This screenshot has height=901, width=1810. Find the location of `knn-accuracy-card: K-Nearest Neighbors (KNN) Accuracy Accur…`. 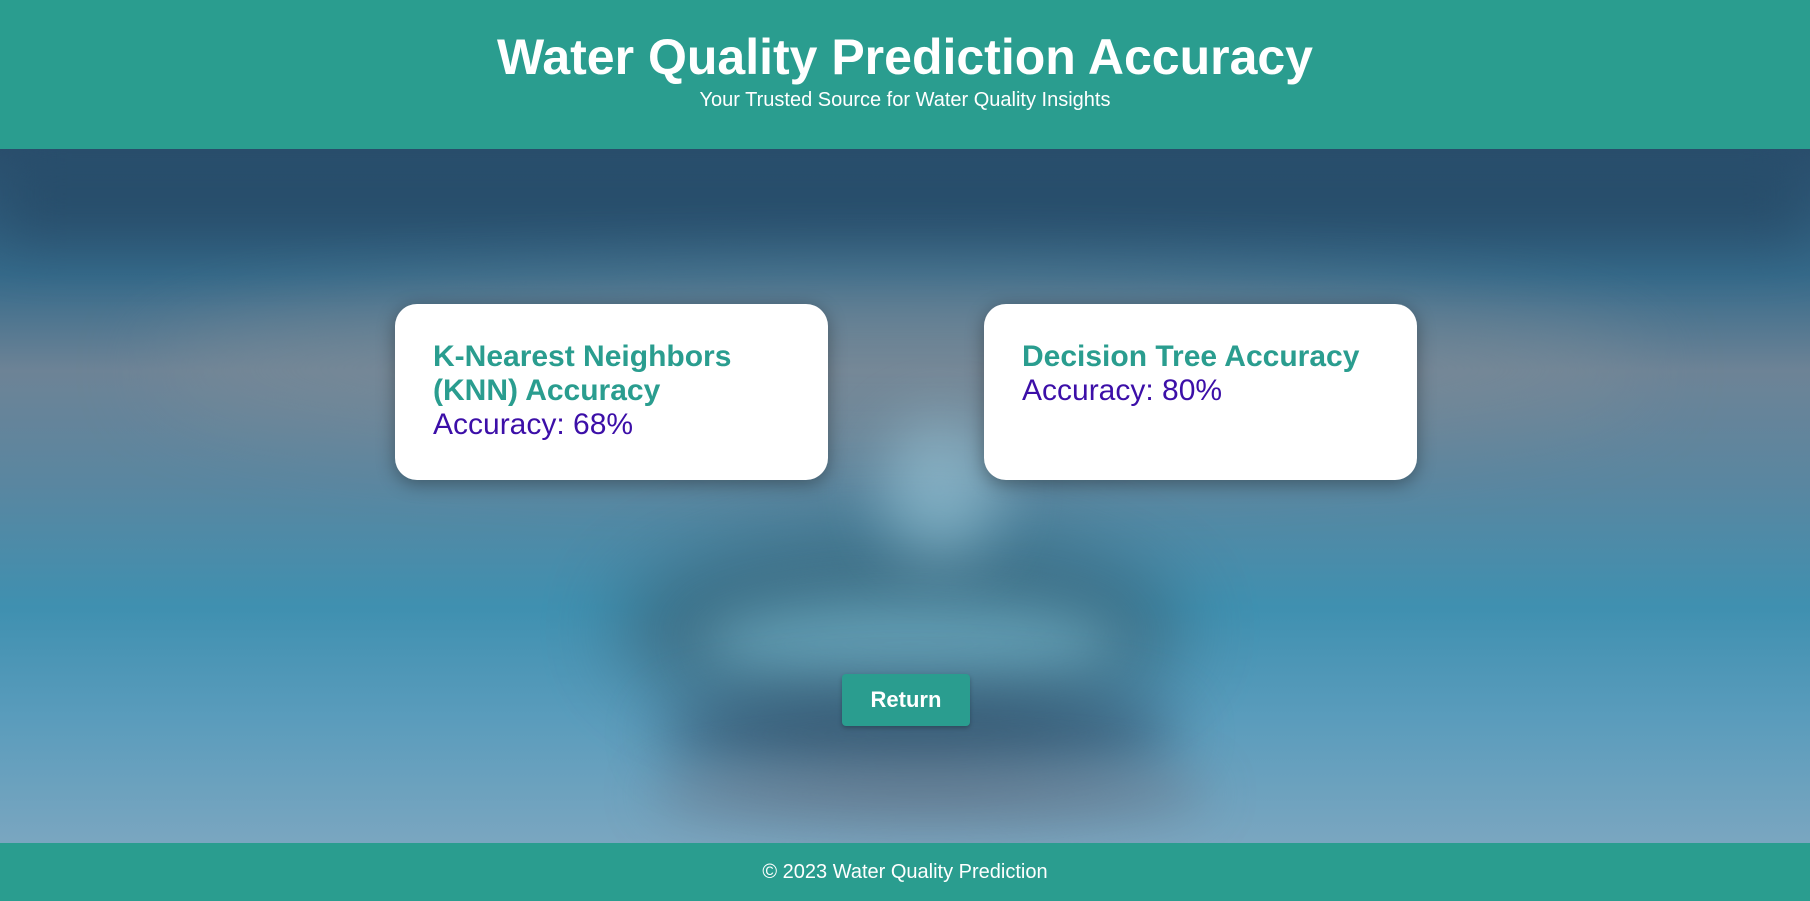

knn-accuracy-card: K-Nearest Neighbors (KNN) Accuracy Accur… is located at coordinates (611, 392).